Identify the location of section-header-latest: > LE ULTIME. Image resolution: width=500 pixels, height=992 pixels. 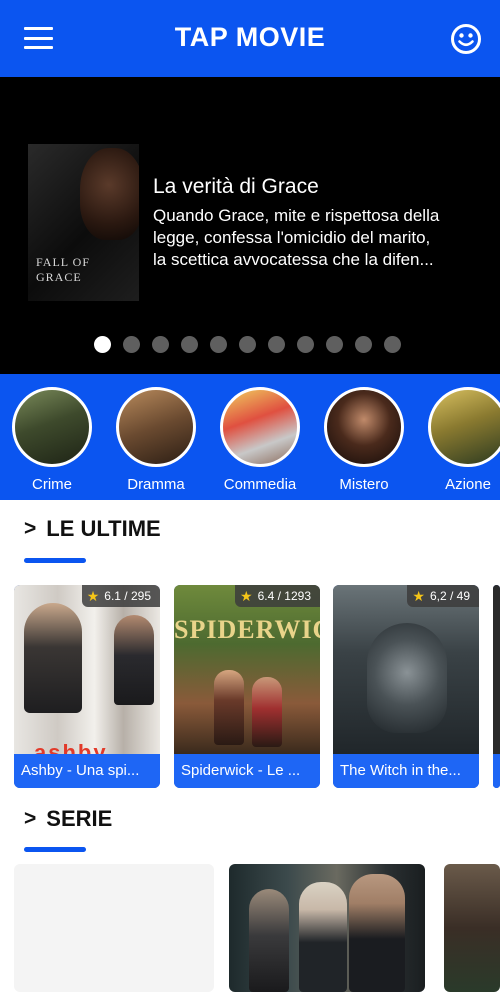
(92, 529).